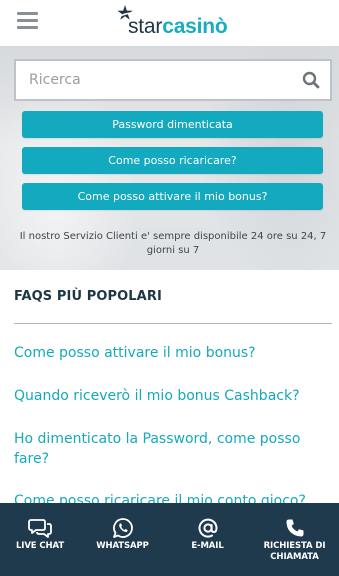 This screenshot has height=576, width=339. What do you see at coordinates (172, 124) in the screenshot?
I see `forgot-password-button: Password dimenticata` at bounding box center [172, 124].